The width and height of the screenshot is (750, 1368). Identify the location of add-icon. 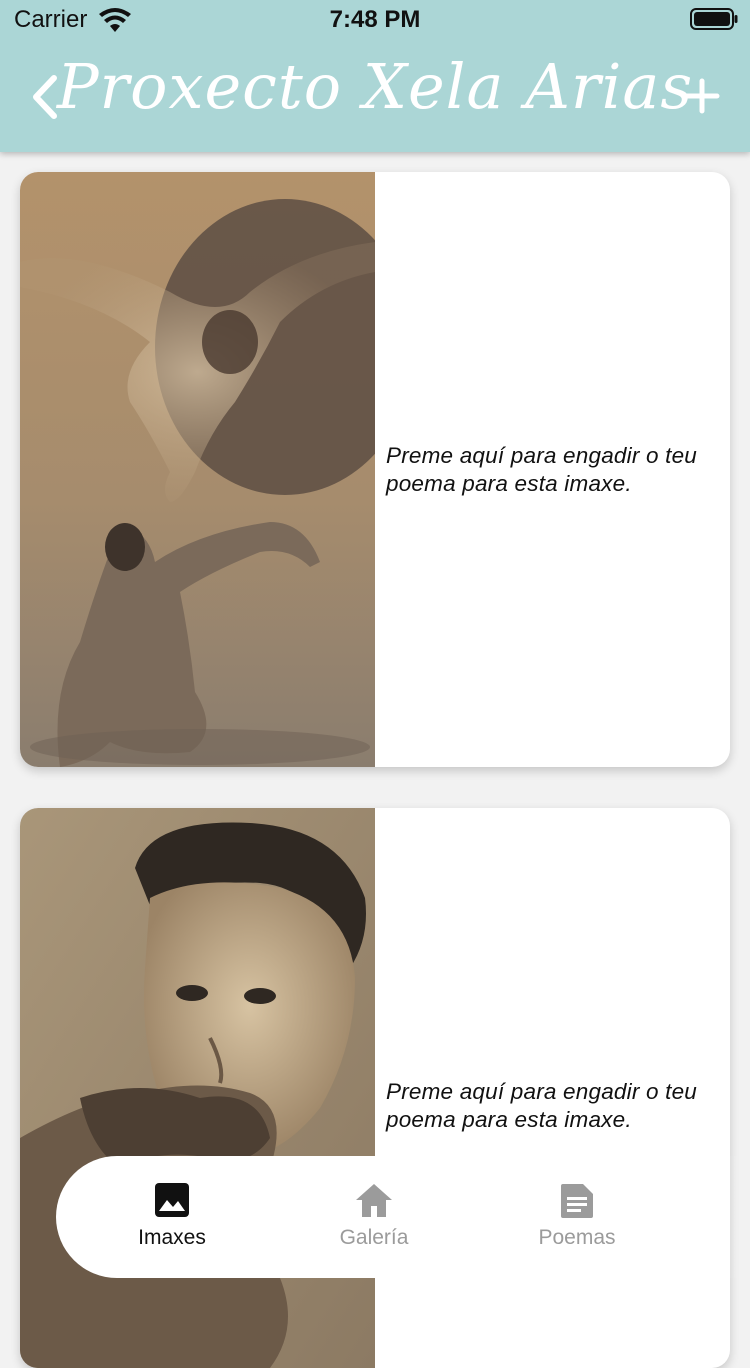
(702, 96).